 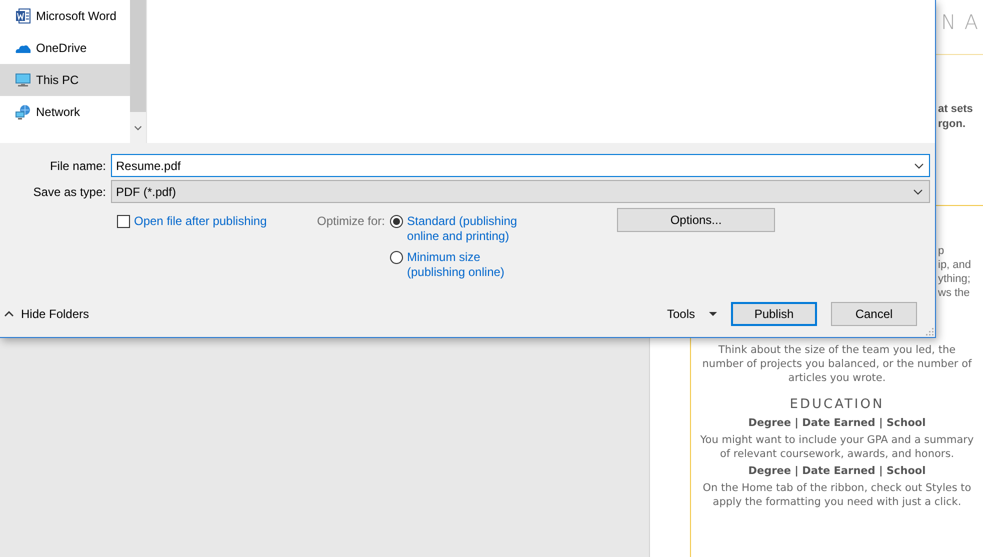 What do you see at coordinates (955, 265) in the screenshot?
I see `body-text: ip, and` at bounding box center [955, 265].